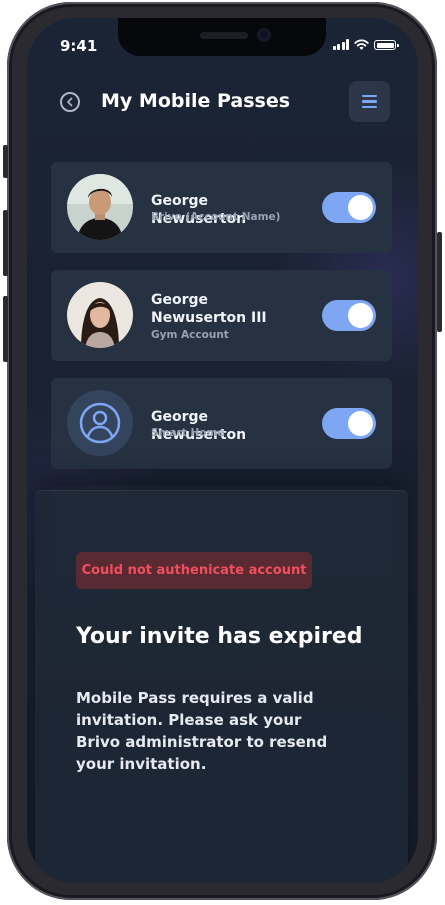 The width and height of the screenshot is (445, 905). Describe the element at coordinates (5, 329) in the screenshot. I see `volume-down-button` at that location.